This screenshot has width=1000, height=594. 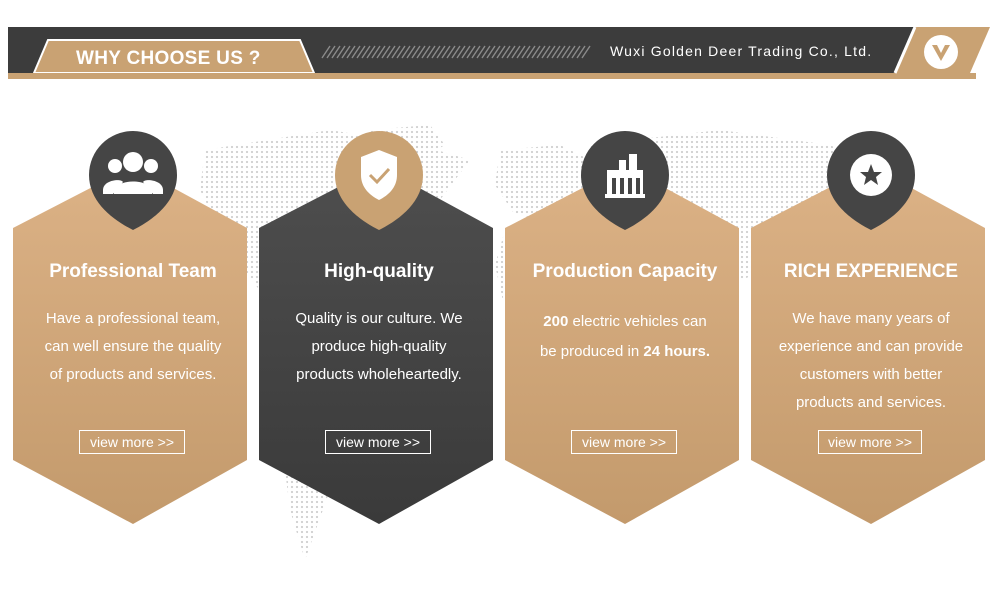 I want to click on v-logo-icon, so click(x=941, y=52).